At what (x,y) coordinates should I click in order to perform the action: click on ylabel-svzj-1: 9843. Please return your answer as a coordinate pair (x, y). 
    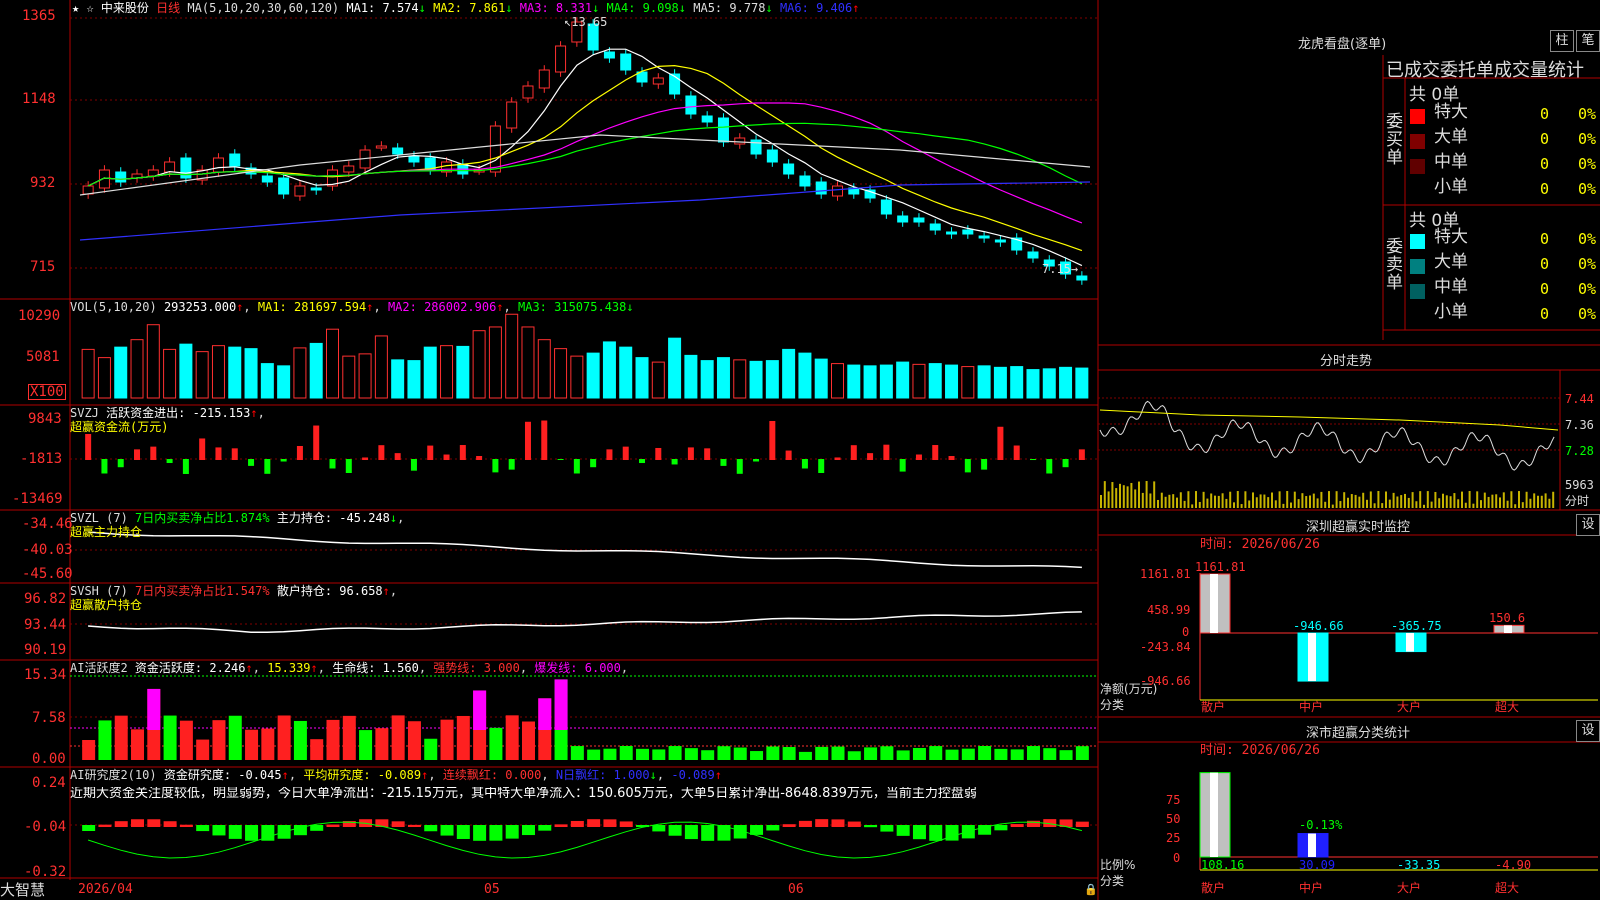
    Looking at the image, I should click on (45, 419).